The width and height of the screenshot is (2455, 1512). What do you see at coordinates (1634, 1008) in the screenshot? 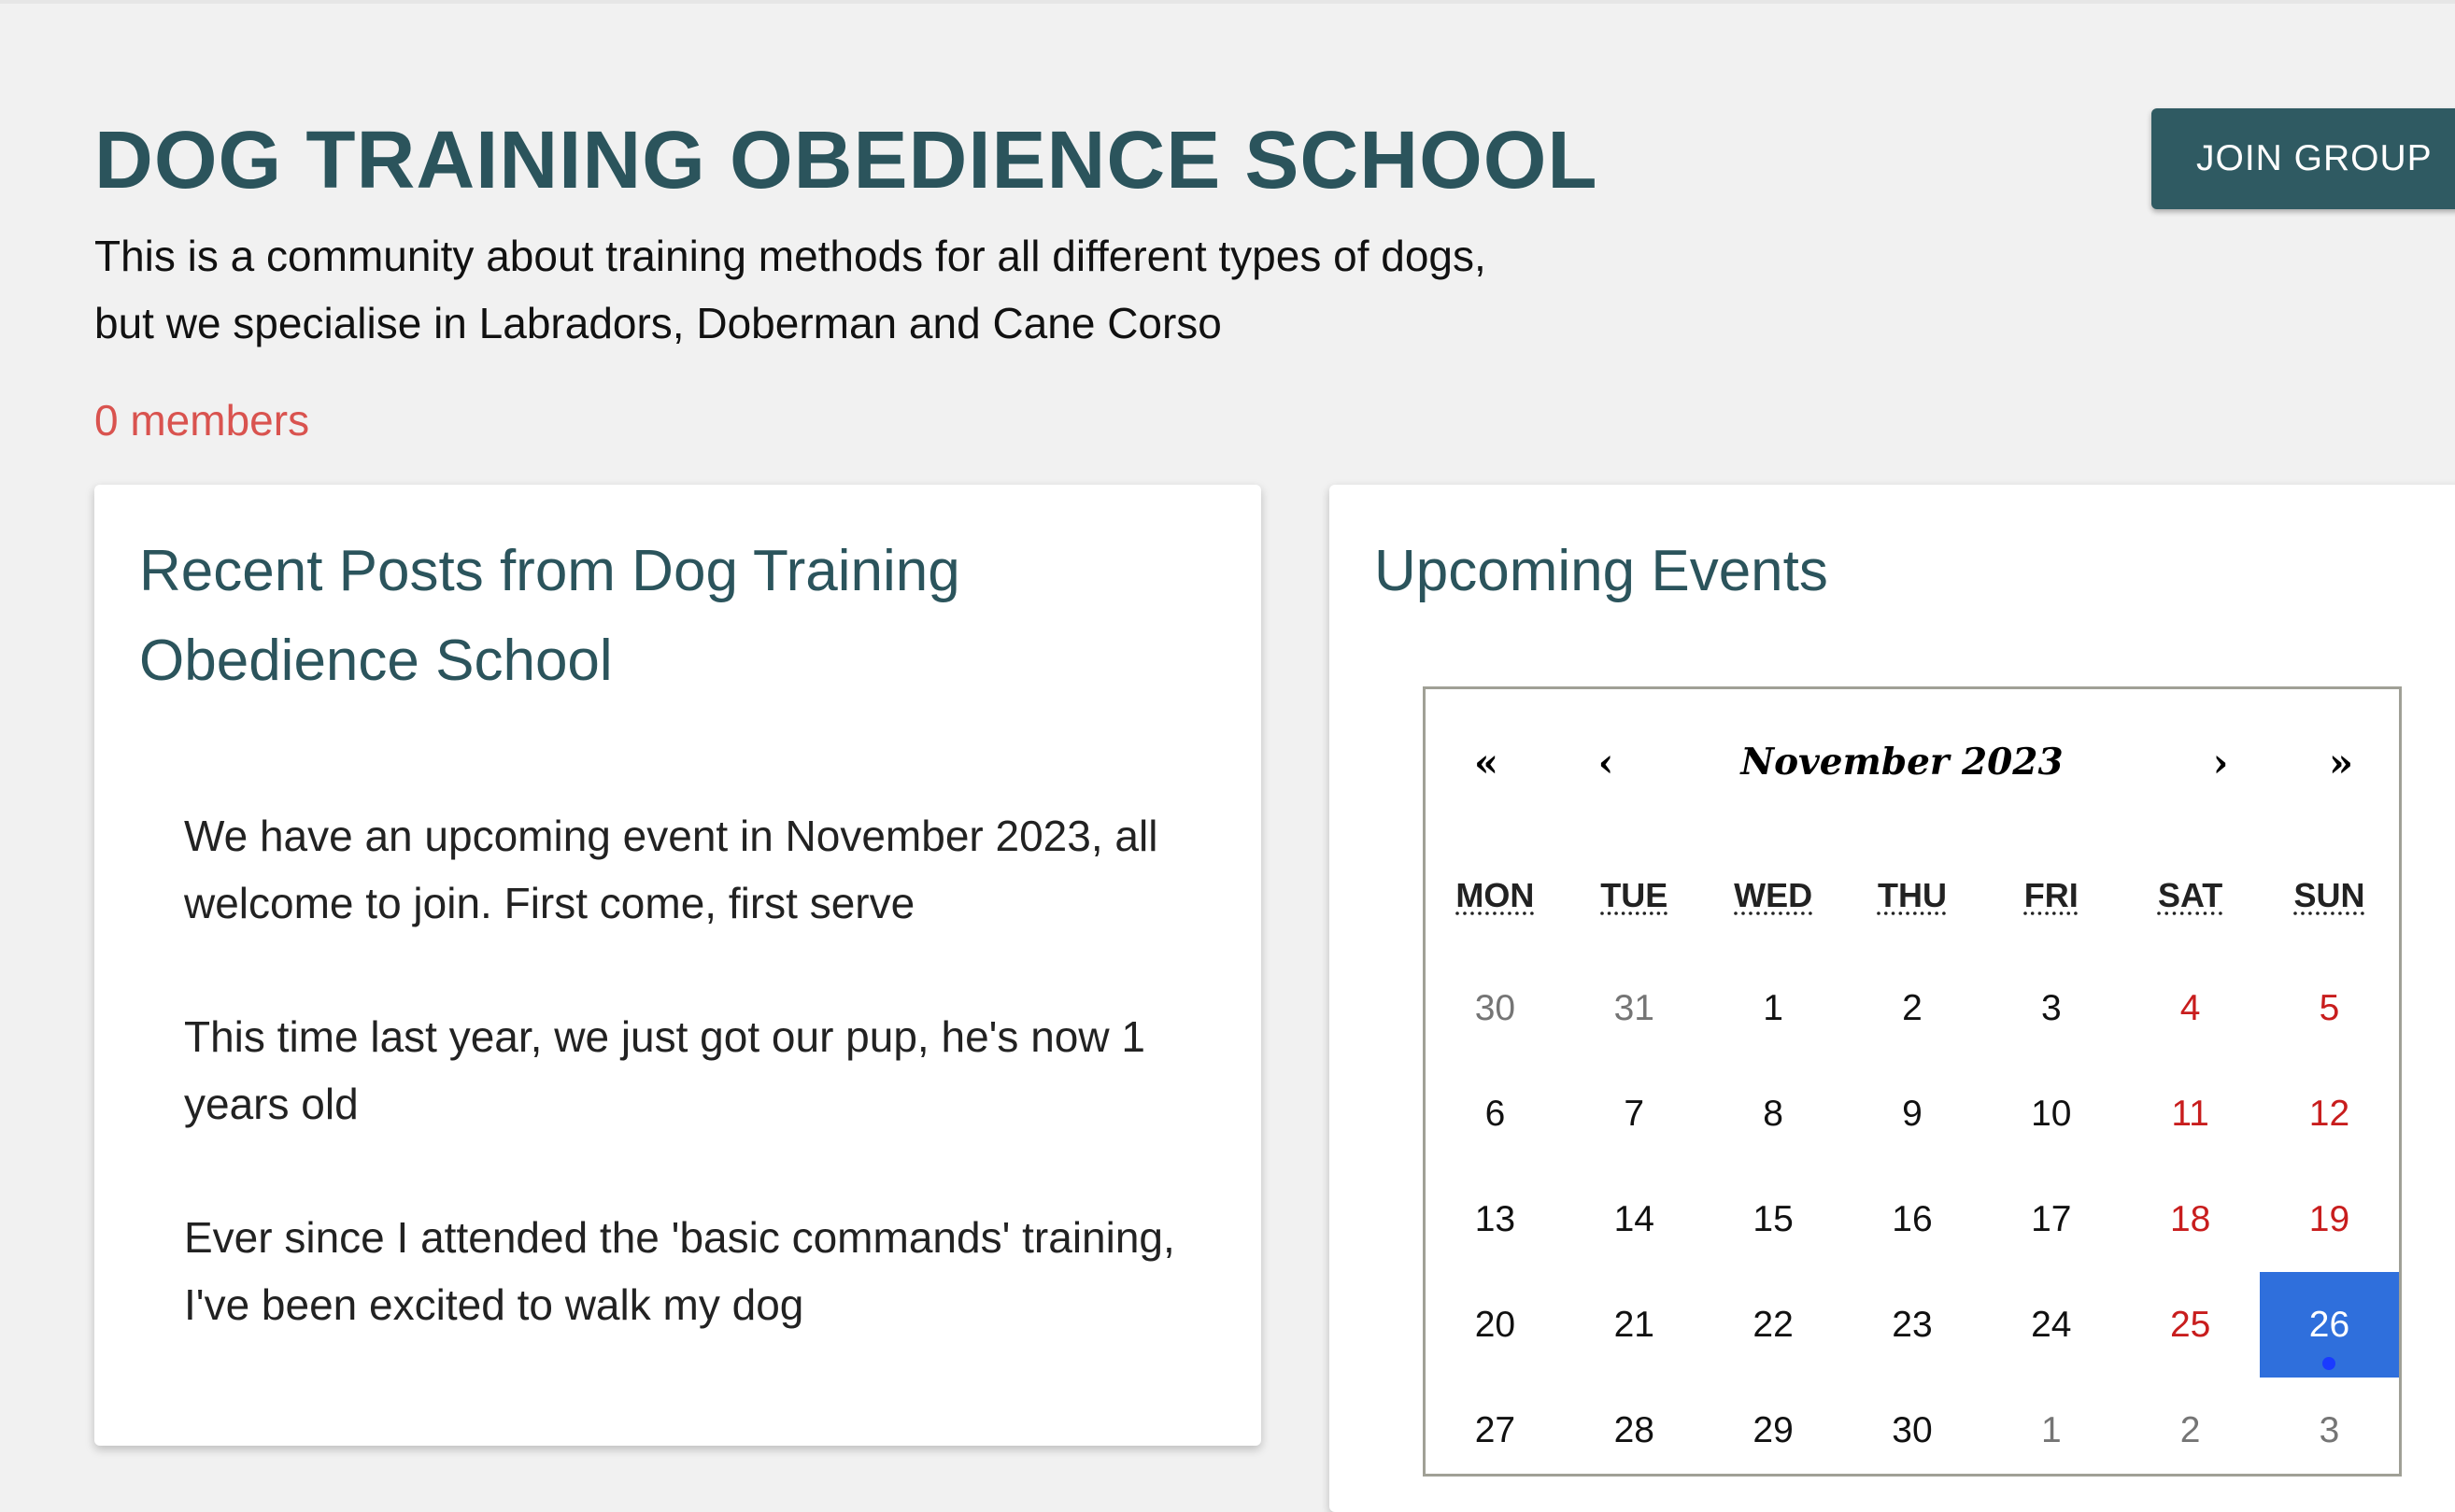
I see `calendar-day: 31` at bounding box center [1634, 1008].